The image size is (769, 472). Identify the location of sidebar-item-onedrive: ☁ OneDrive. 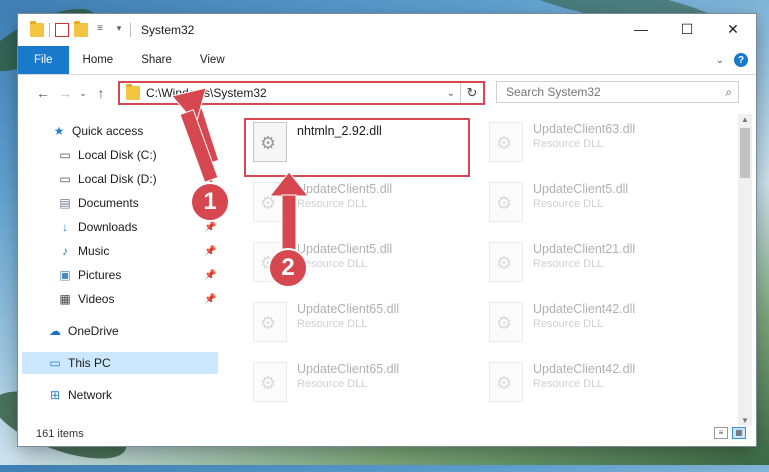
(83, 331).